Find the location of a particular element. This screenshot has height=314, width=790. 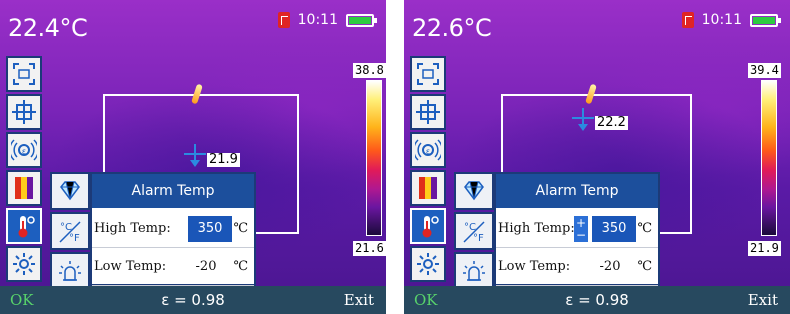

high-temp-row: High Temp: 350 ℃ is located at coordinates (173, 229).